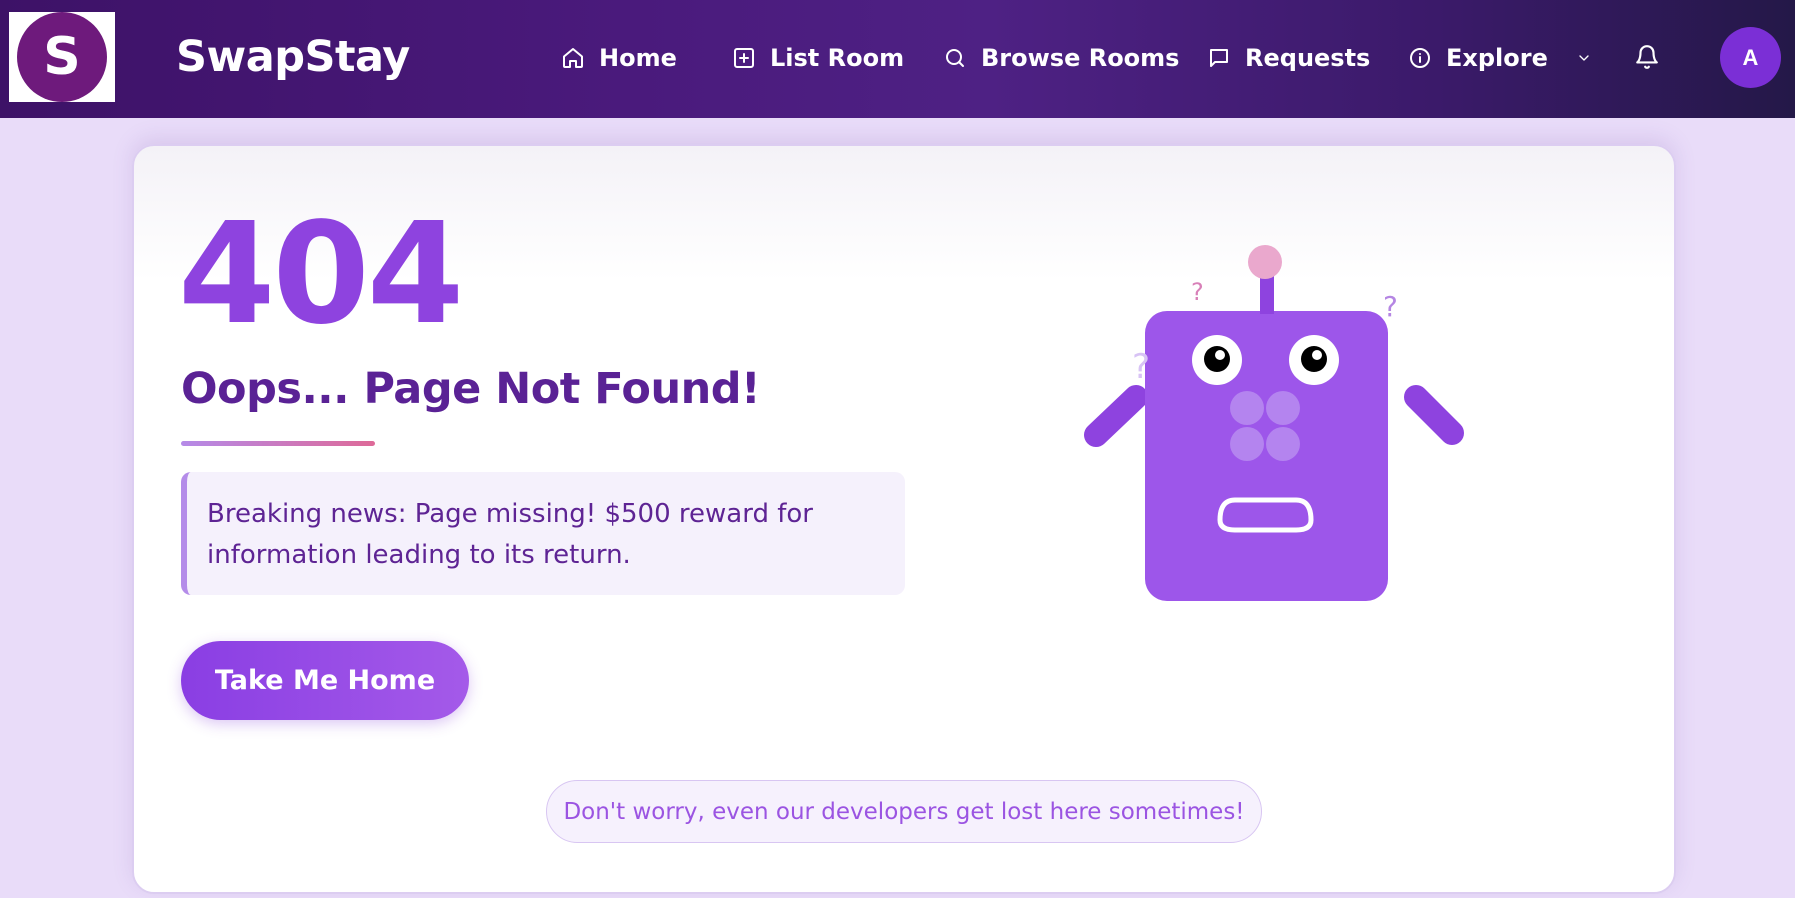 The image size is (1795, 898). I want to click on title-underline, so click(278, 443).